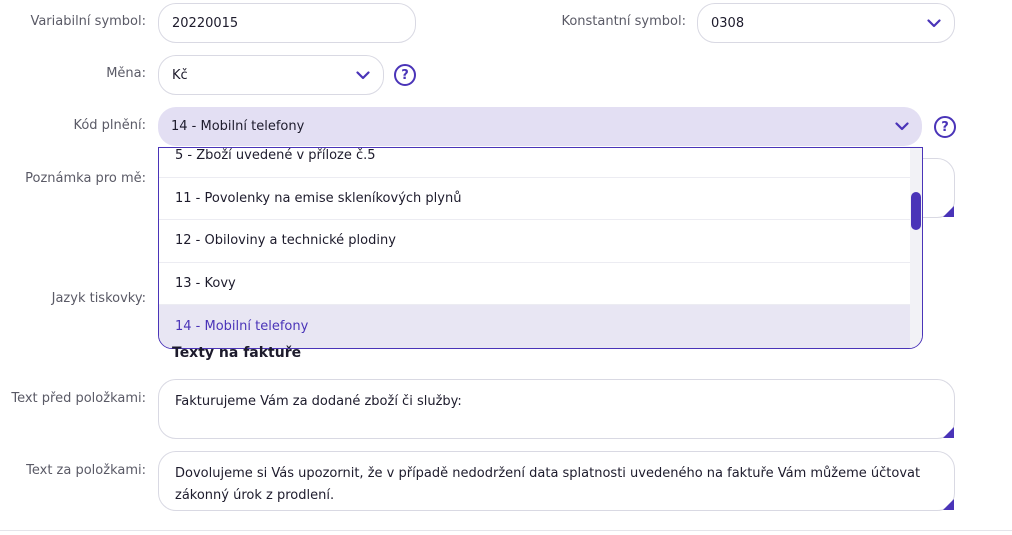  I want to click on constant-symbol-label: Konstantní symbol:, so click(623, 21).